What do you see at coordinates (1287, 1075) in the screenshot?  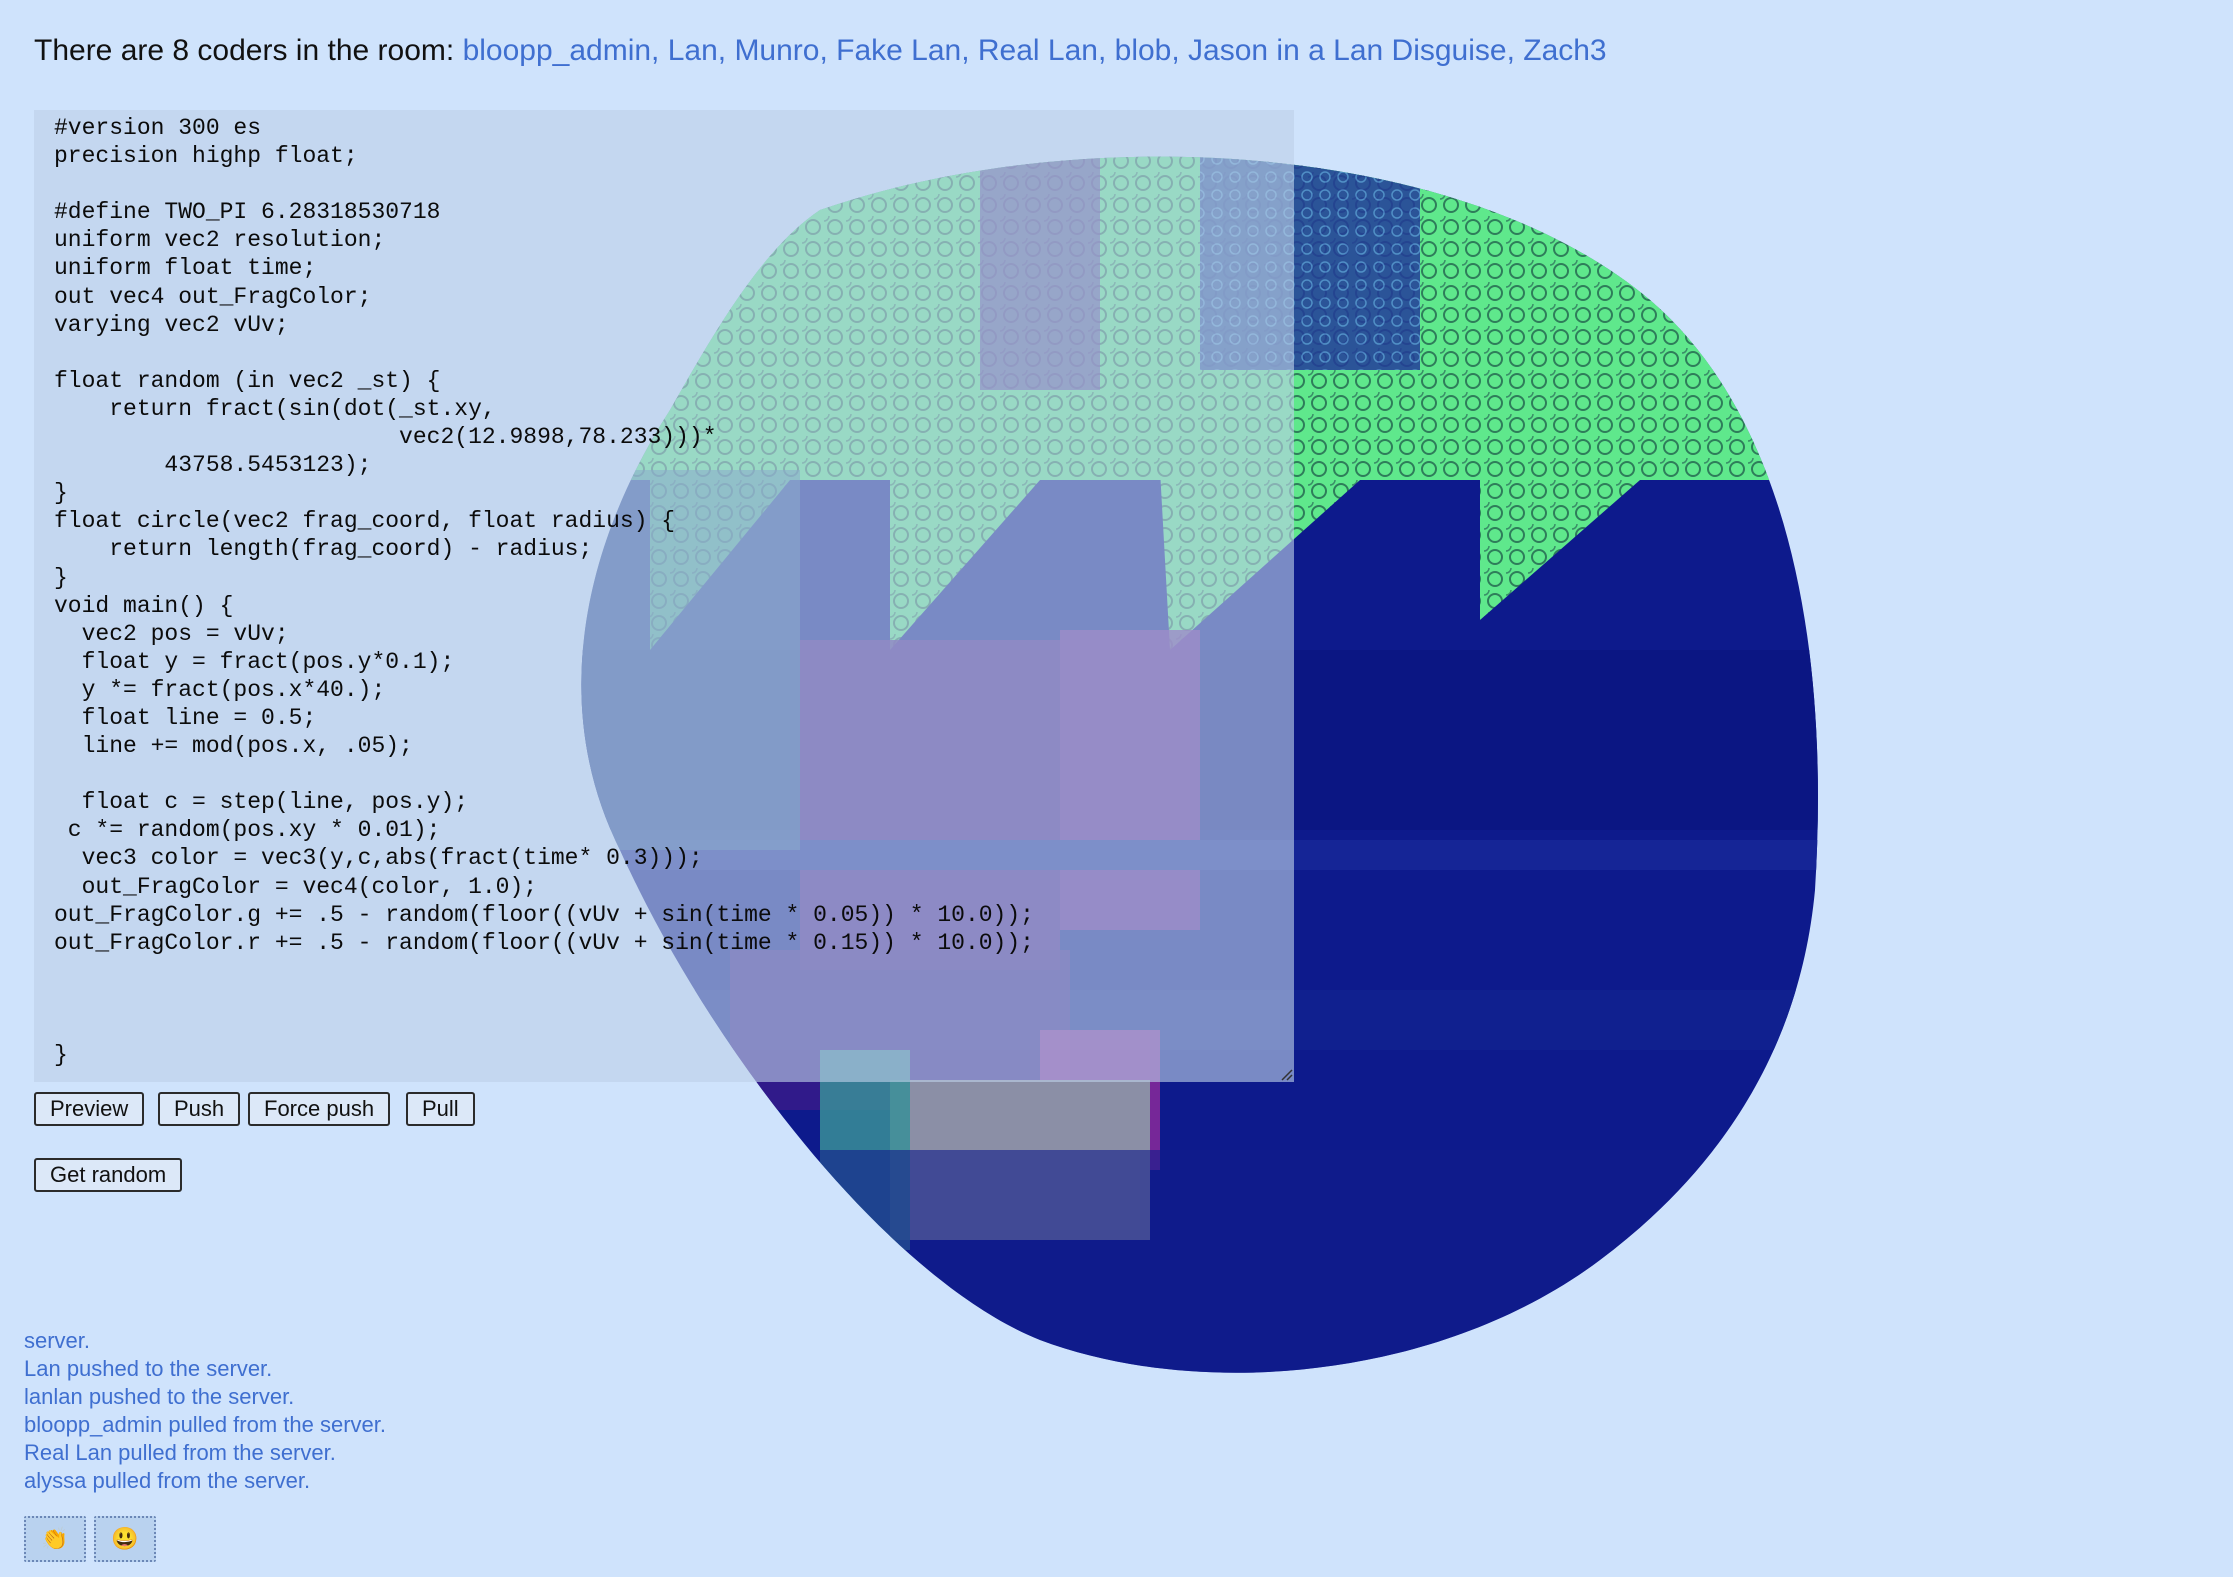 I see `resize-handle-icon` at bounding box center [1287, 1075].